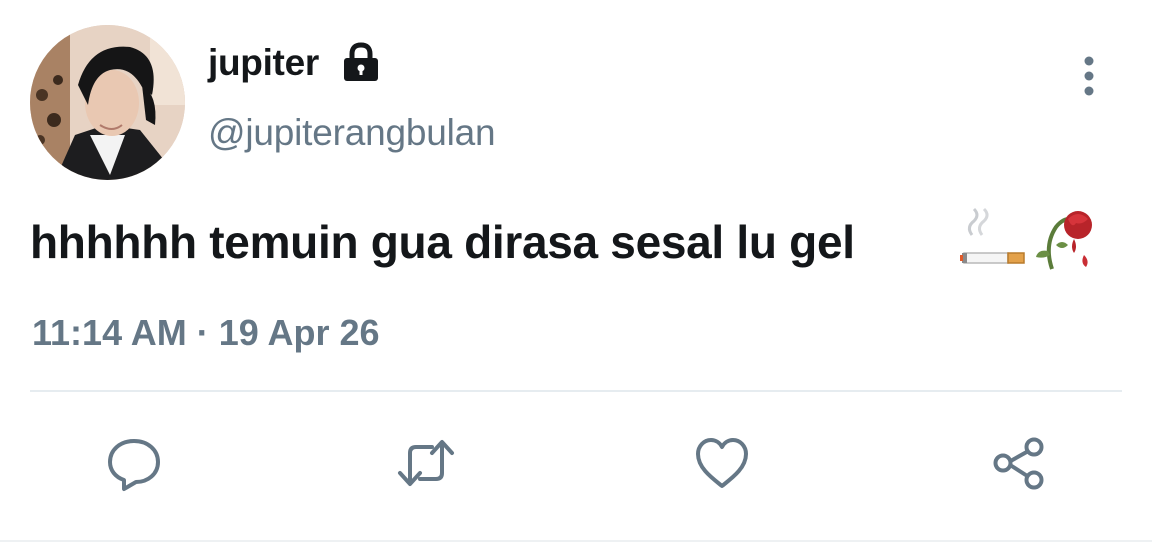  What do you see at coordinates (361, 62) in the screenshot?
I see `lock-icon` at bounding box center [361, 62].